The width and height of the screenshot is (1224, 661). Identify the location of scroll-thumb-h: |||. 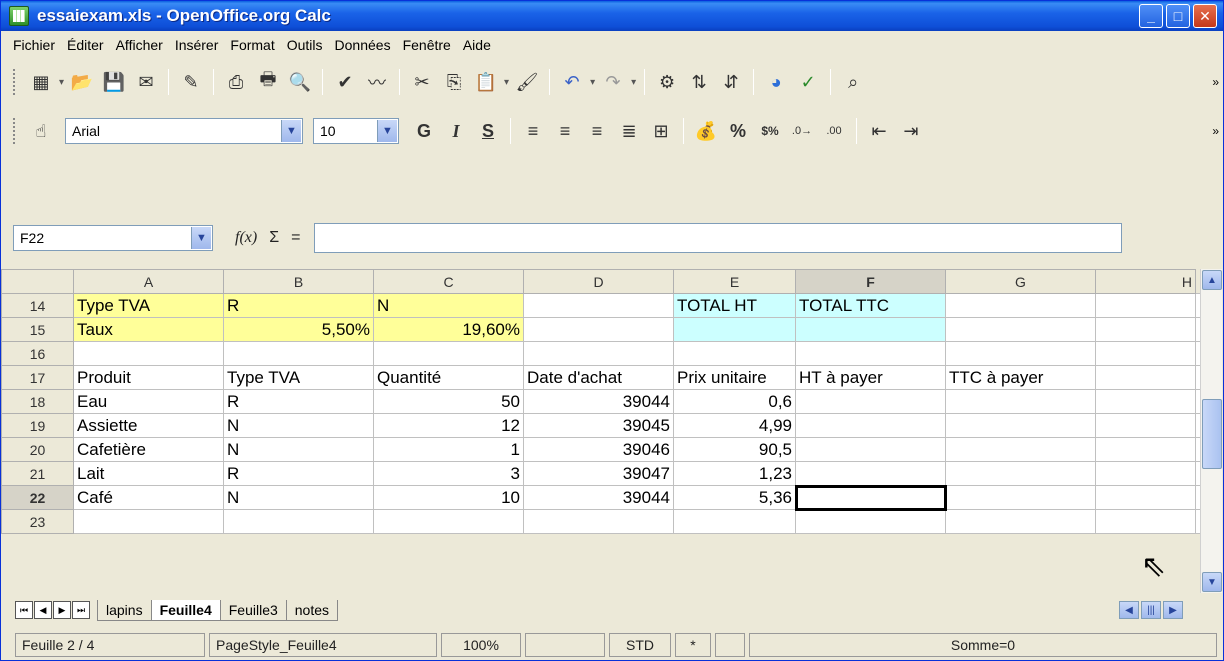
(1151, 610).